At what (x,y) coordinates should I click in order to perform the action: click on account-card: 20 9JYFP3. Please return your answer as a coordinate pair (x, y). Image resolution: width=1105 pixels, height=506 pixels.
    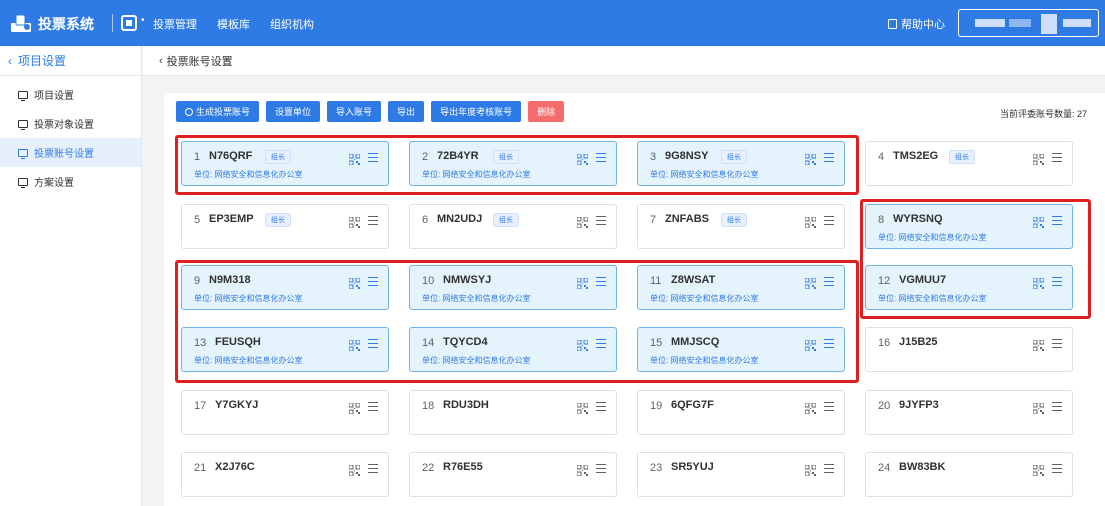
    Looking at the image, I should click on (969, 412).